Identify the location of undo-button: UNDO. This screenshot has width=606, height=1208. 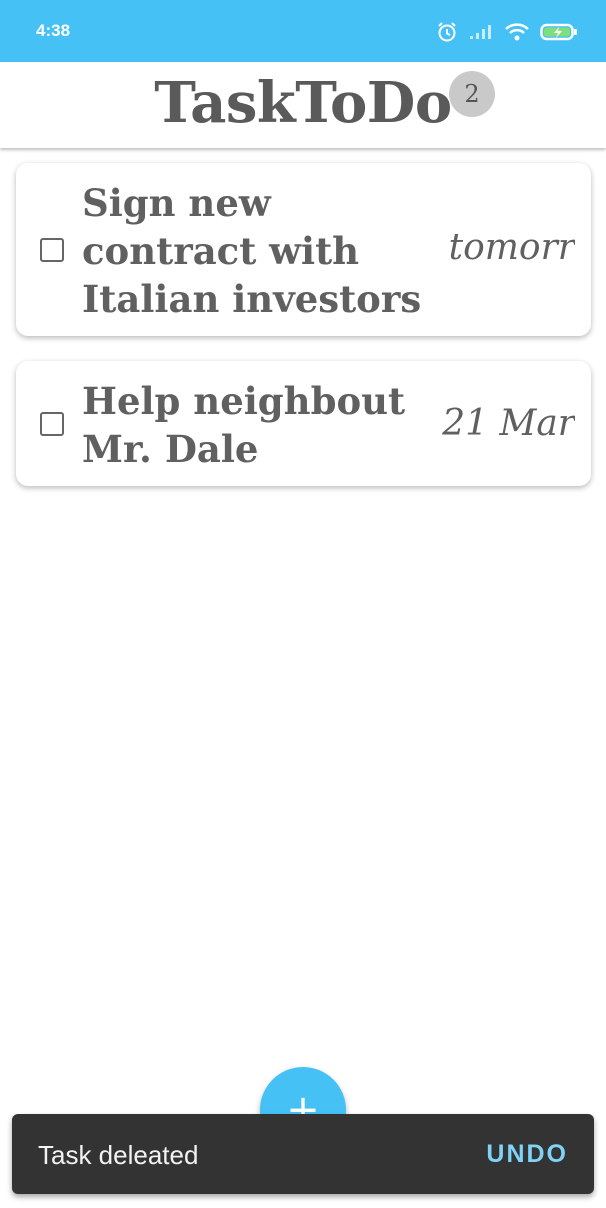
(527, 1154).